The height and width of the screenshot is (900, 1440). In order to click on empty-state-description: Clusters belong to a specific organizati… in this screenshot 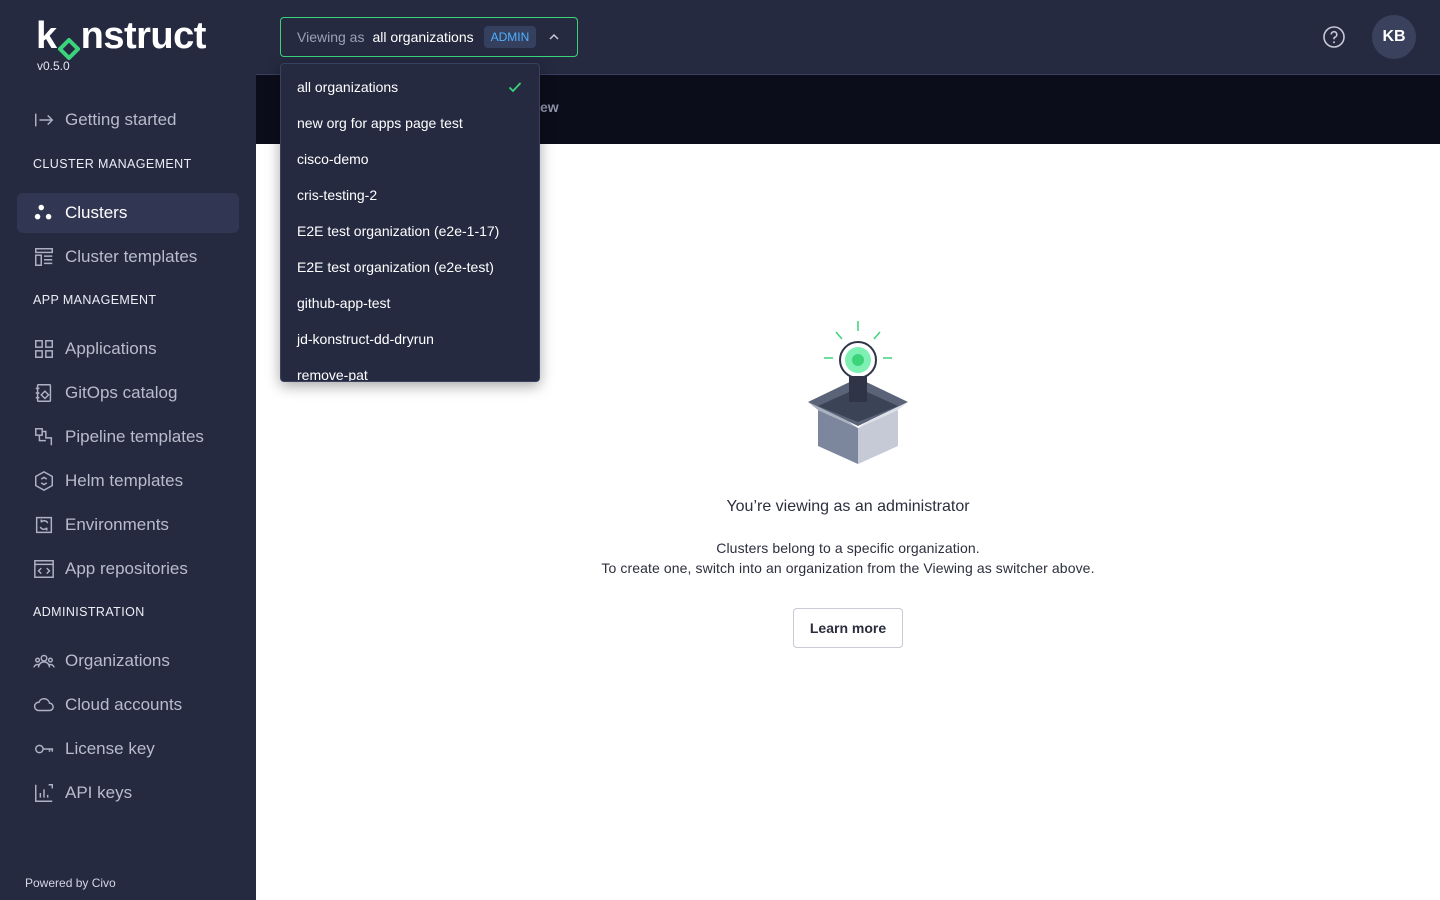, I will do `click(848, 558)`.